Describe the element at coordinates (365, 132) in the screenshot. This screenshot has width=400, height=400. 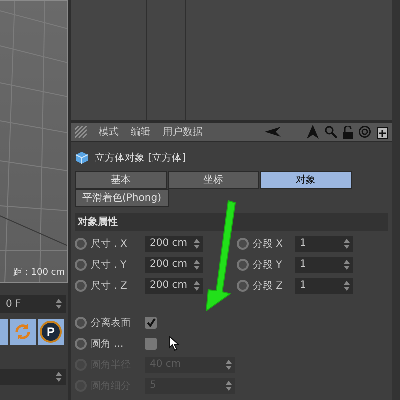
I see `target-icon` at that location.